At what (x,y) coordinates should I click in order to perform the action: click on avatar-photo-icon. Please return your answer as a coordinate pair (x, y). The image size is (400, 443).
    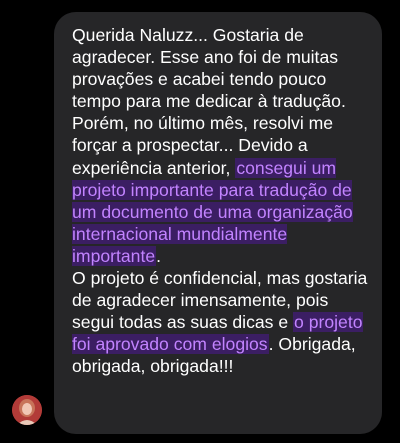
    Looking at the image, I should click on (27, 410).